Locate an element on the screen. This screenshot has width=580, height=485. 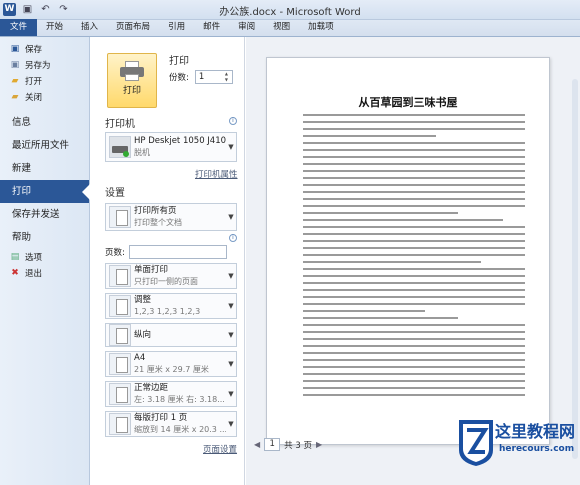
save-as-icon: ▣ is located at coordinates (15, 65).